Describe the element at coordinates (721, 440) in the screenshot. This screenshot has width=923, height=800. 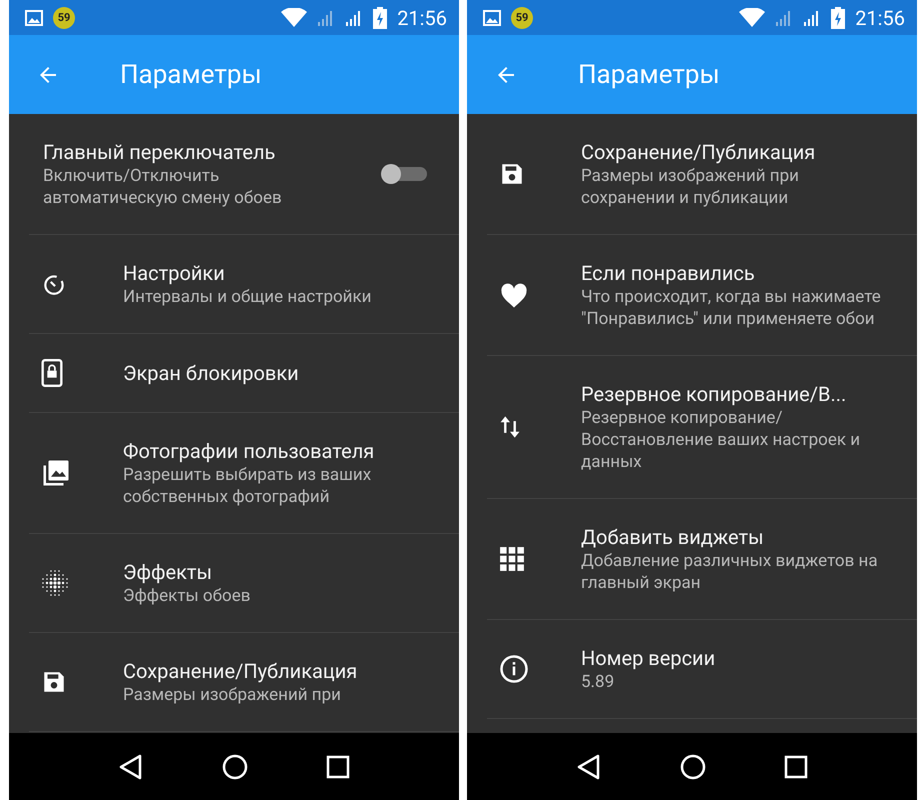
I see `item-subtitle: Резервное копирование/ Восстановление ваших настроек и данных` at that location.